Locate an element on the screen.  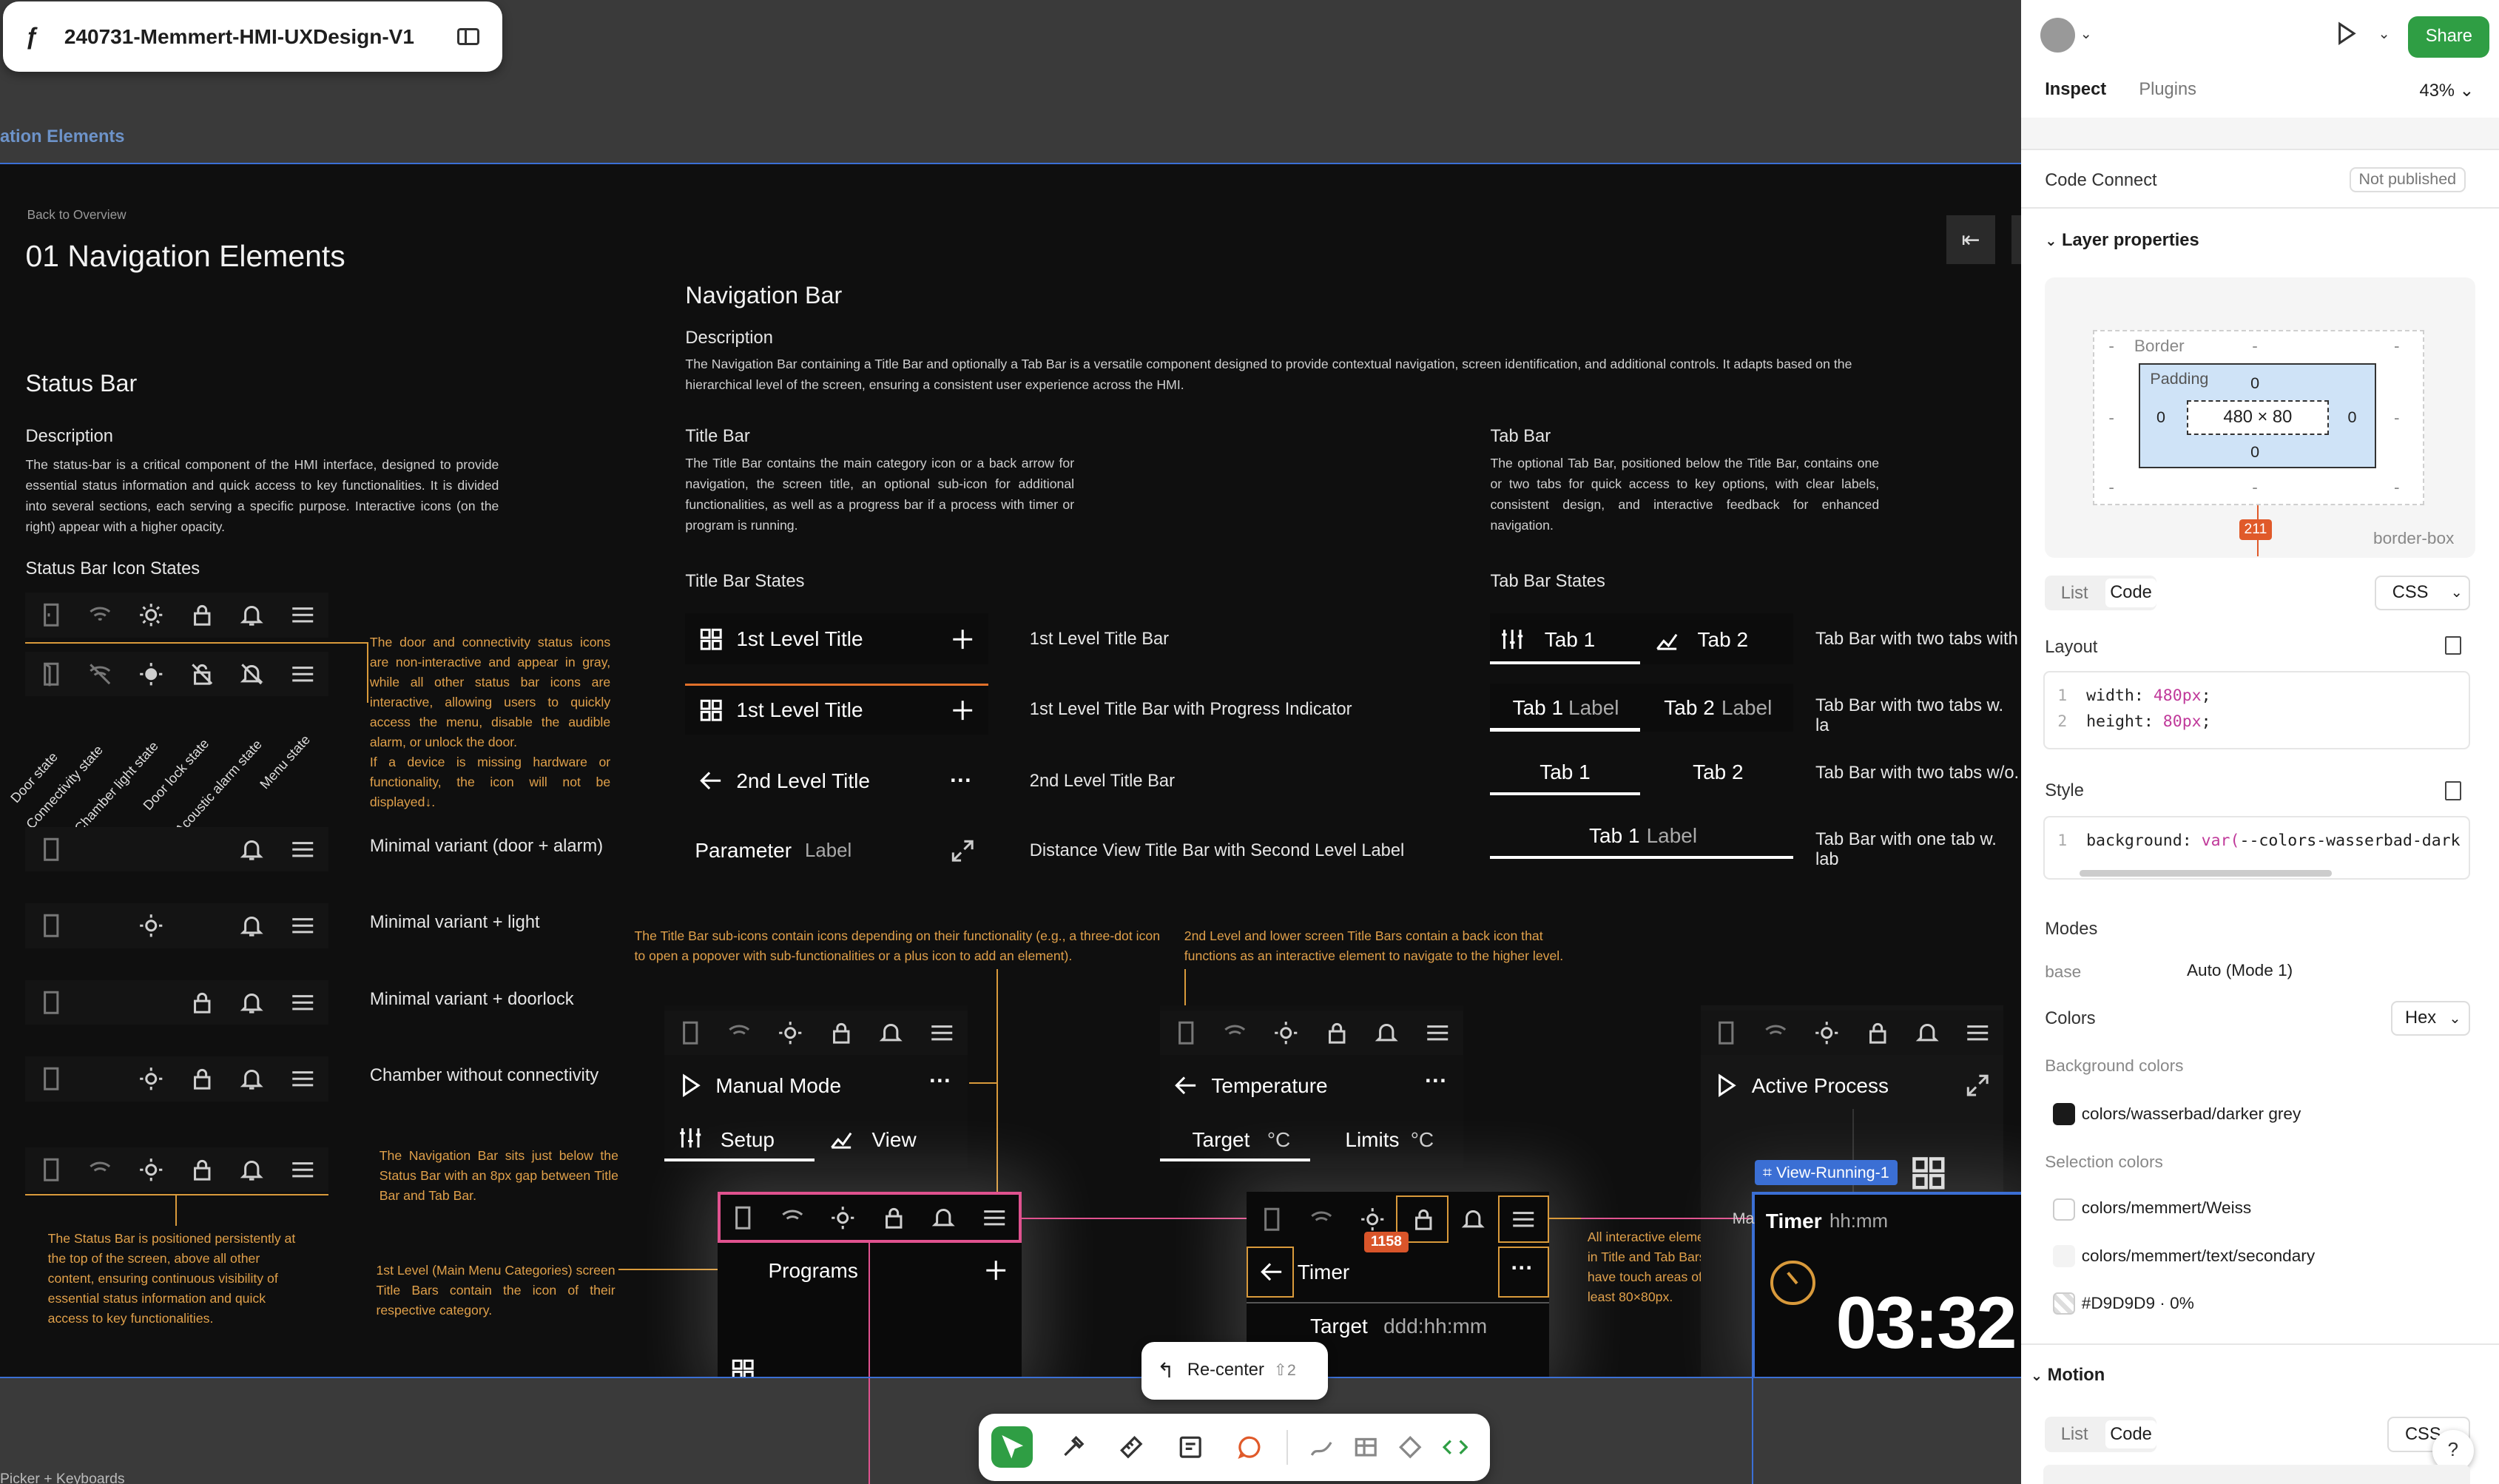
share-button: Share is located at coordinates (2449, 37).